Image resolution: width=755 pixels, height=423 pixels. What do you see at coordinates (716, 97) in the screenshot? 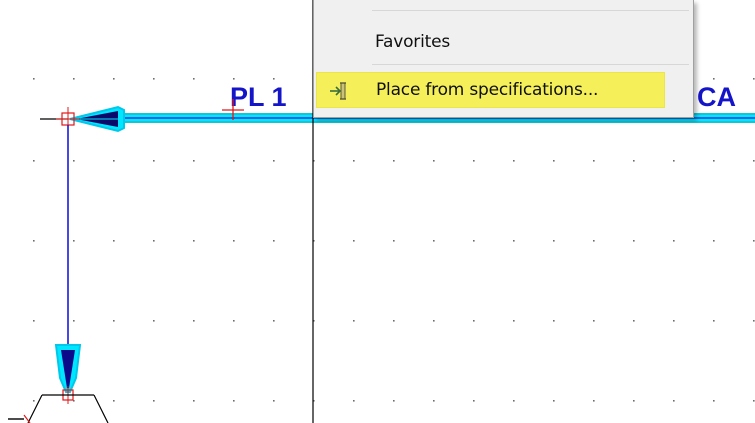
I see `pipe-tag-text-right: CA` at bounding box center [716, 97].